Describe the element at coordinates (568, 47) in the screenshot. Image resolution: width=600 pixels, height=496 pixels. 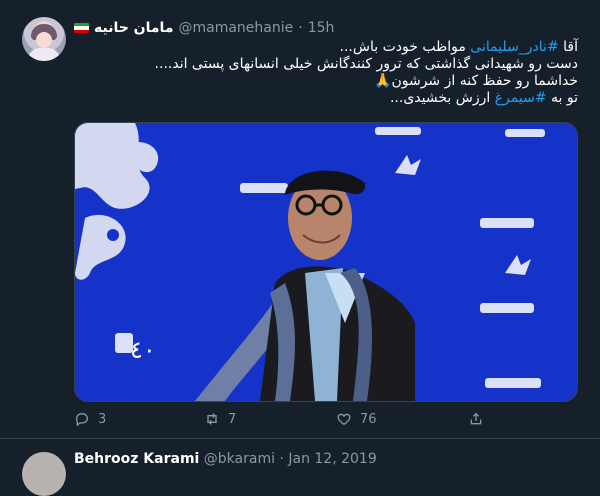
I see `text-fragment: آقا` at that location.